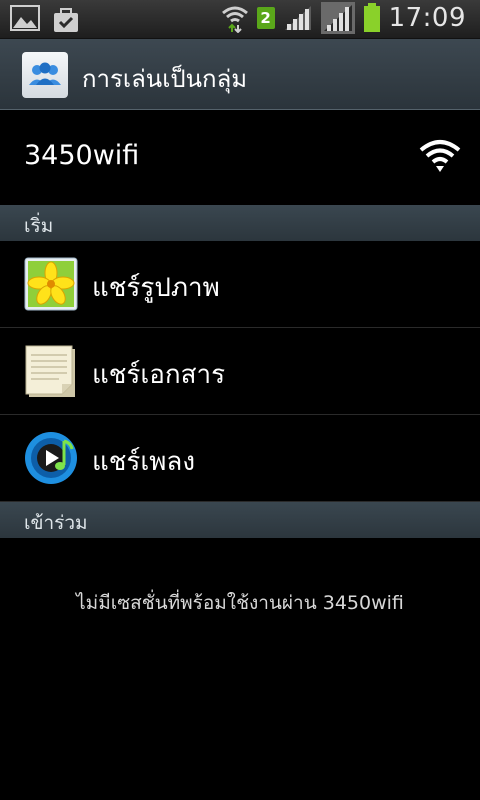 The height and width of the screenshot is (800, 480). Describe the element at coordinates (66, 20) in the screenshot. I see `check-bag-icon` at that location.